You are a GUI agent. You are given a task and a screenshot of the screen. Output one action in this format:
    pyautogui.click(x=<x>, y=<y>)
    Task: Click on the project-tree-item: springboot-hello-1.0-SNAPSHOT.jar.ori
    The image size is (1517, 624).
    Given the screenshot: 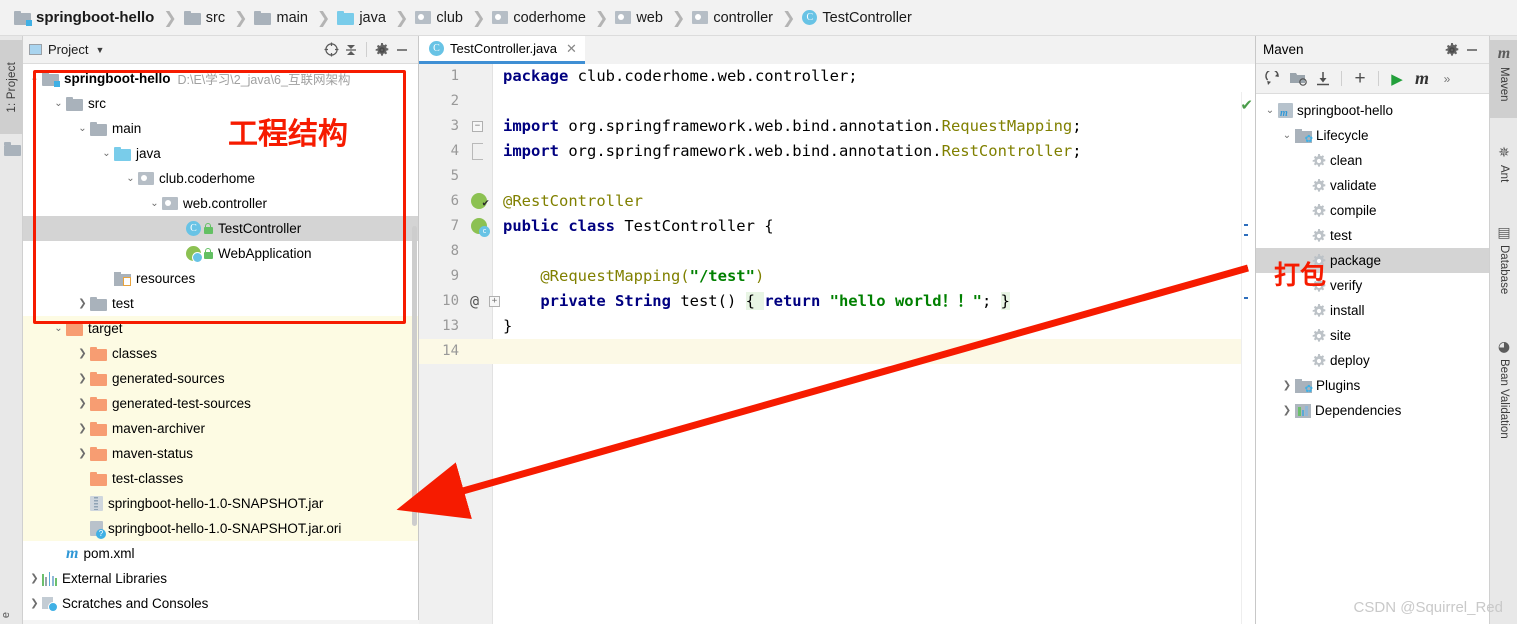 What is the action you would take?
    pyautogui.click(x=220, y=528)
    